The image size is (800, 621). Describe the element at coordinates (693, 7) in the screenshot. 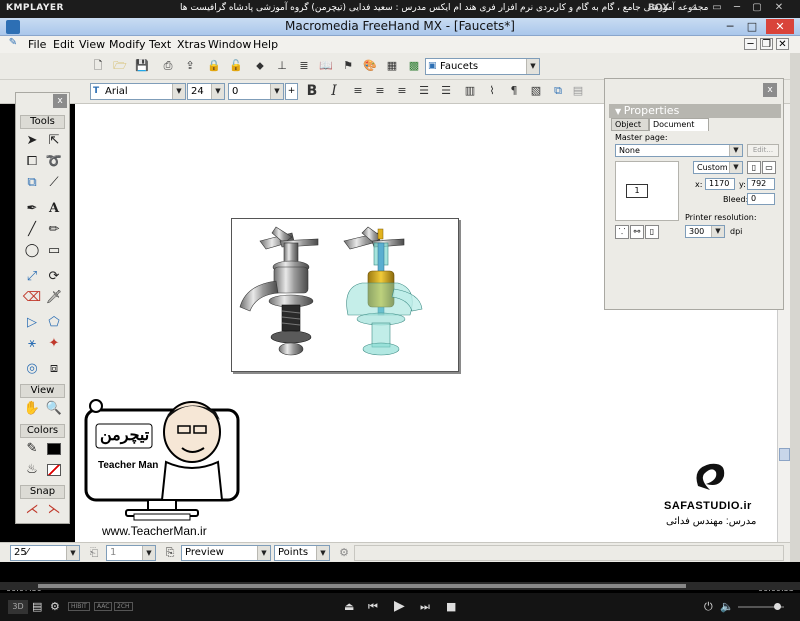

I see `pin-icon: ⊿` at that location.